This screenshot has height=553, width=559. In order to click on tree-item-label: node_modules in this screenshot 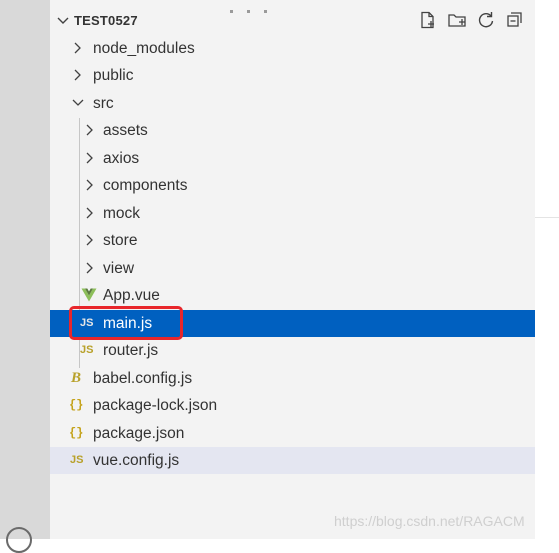, I will do `click(144, 48)`.